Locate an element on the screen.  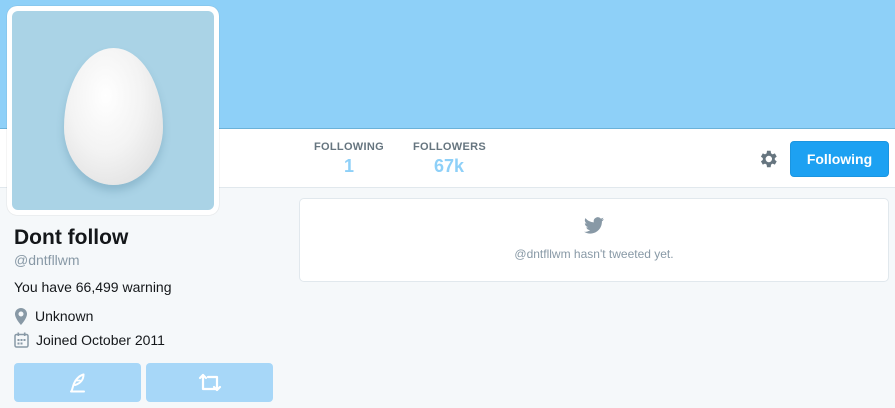
avatar-background is located at coordinates (113, 110).